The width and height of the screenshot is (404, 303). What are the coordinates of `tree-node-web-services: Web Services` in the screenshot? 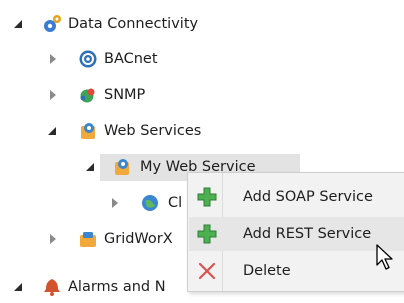 It's located at (202, 131).